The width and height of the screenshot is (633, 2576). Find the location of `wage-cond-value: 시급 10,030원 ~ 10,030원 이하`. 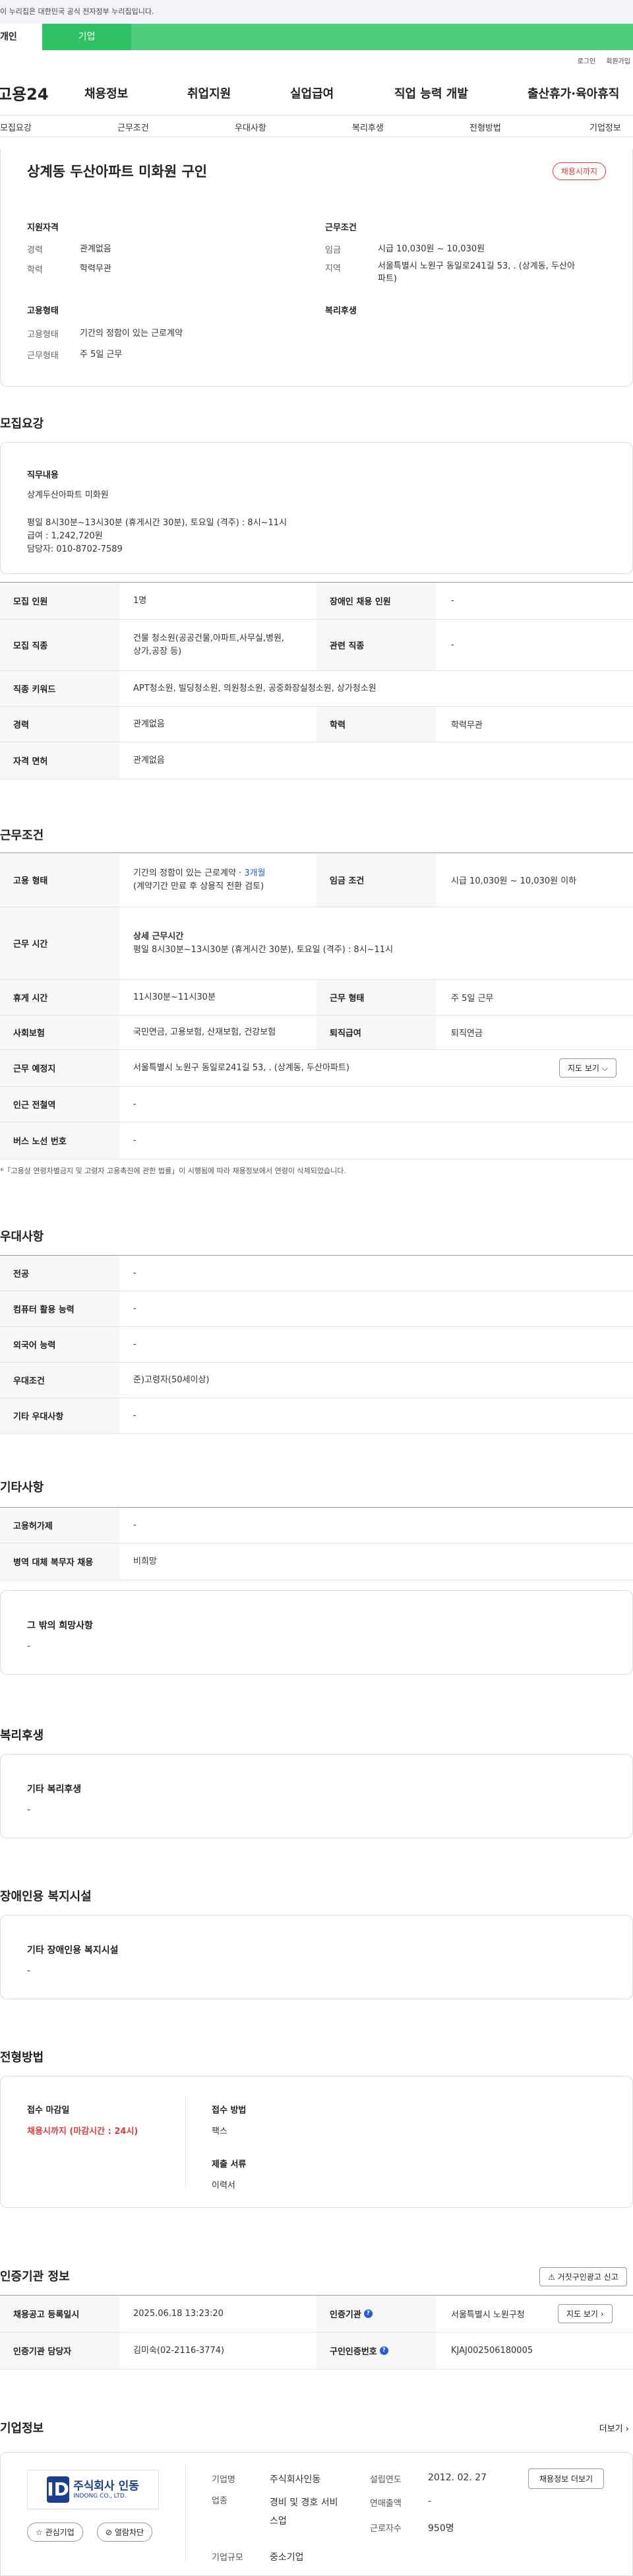

wage-cond-value: 시급 10,030원 ~ 10,030원 이하 is located at coordinates (514, 881).